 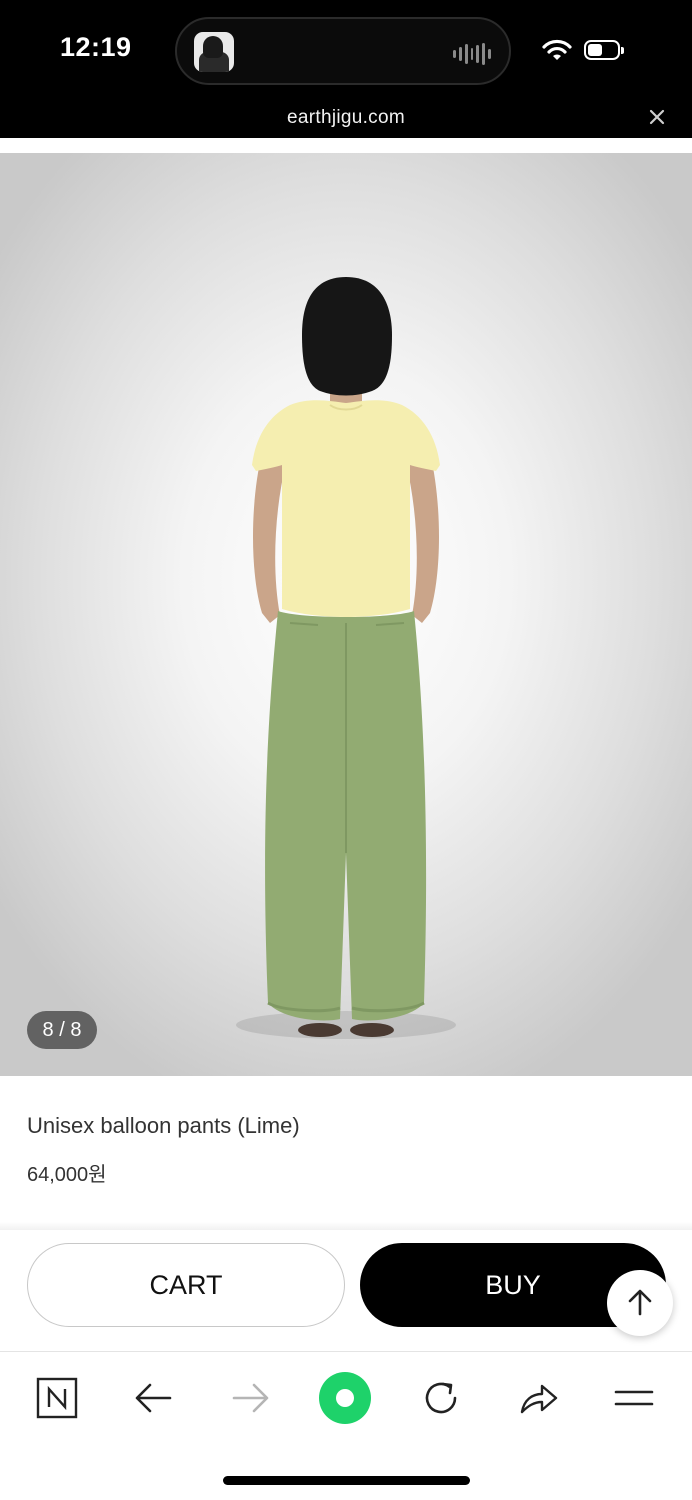 I want to click on naver-n-icon, so click(x=57, y=1398).